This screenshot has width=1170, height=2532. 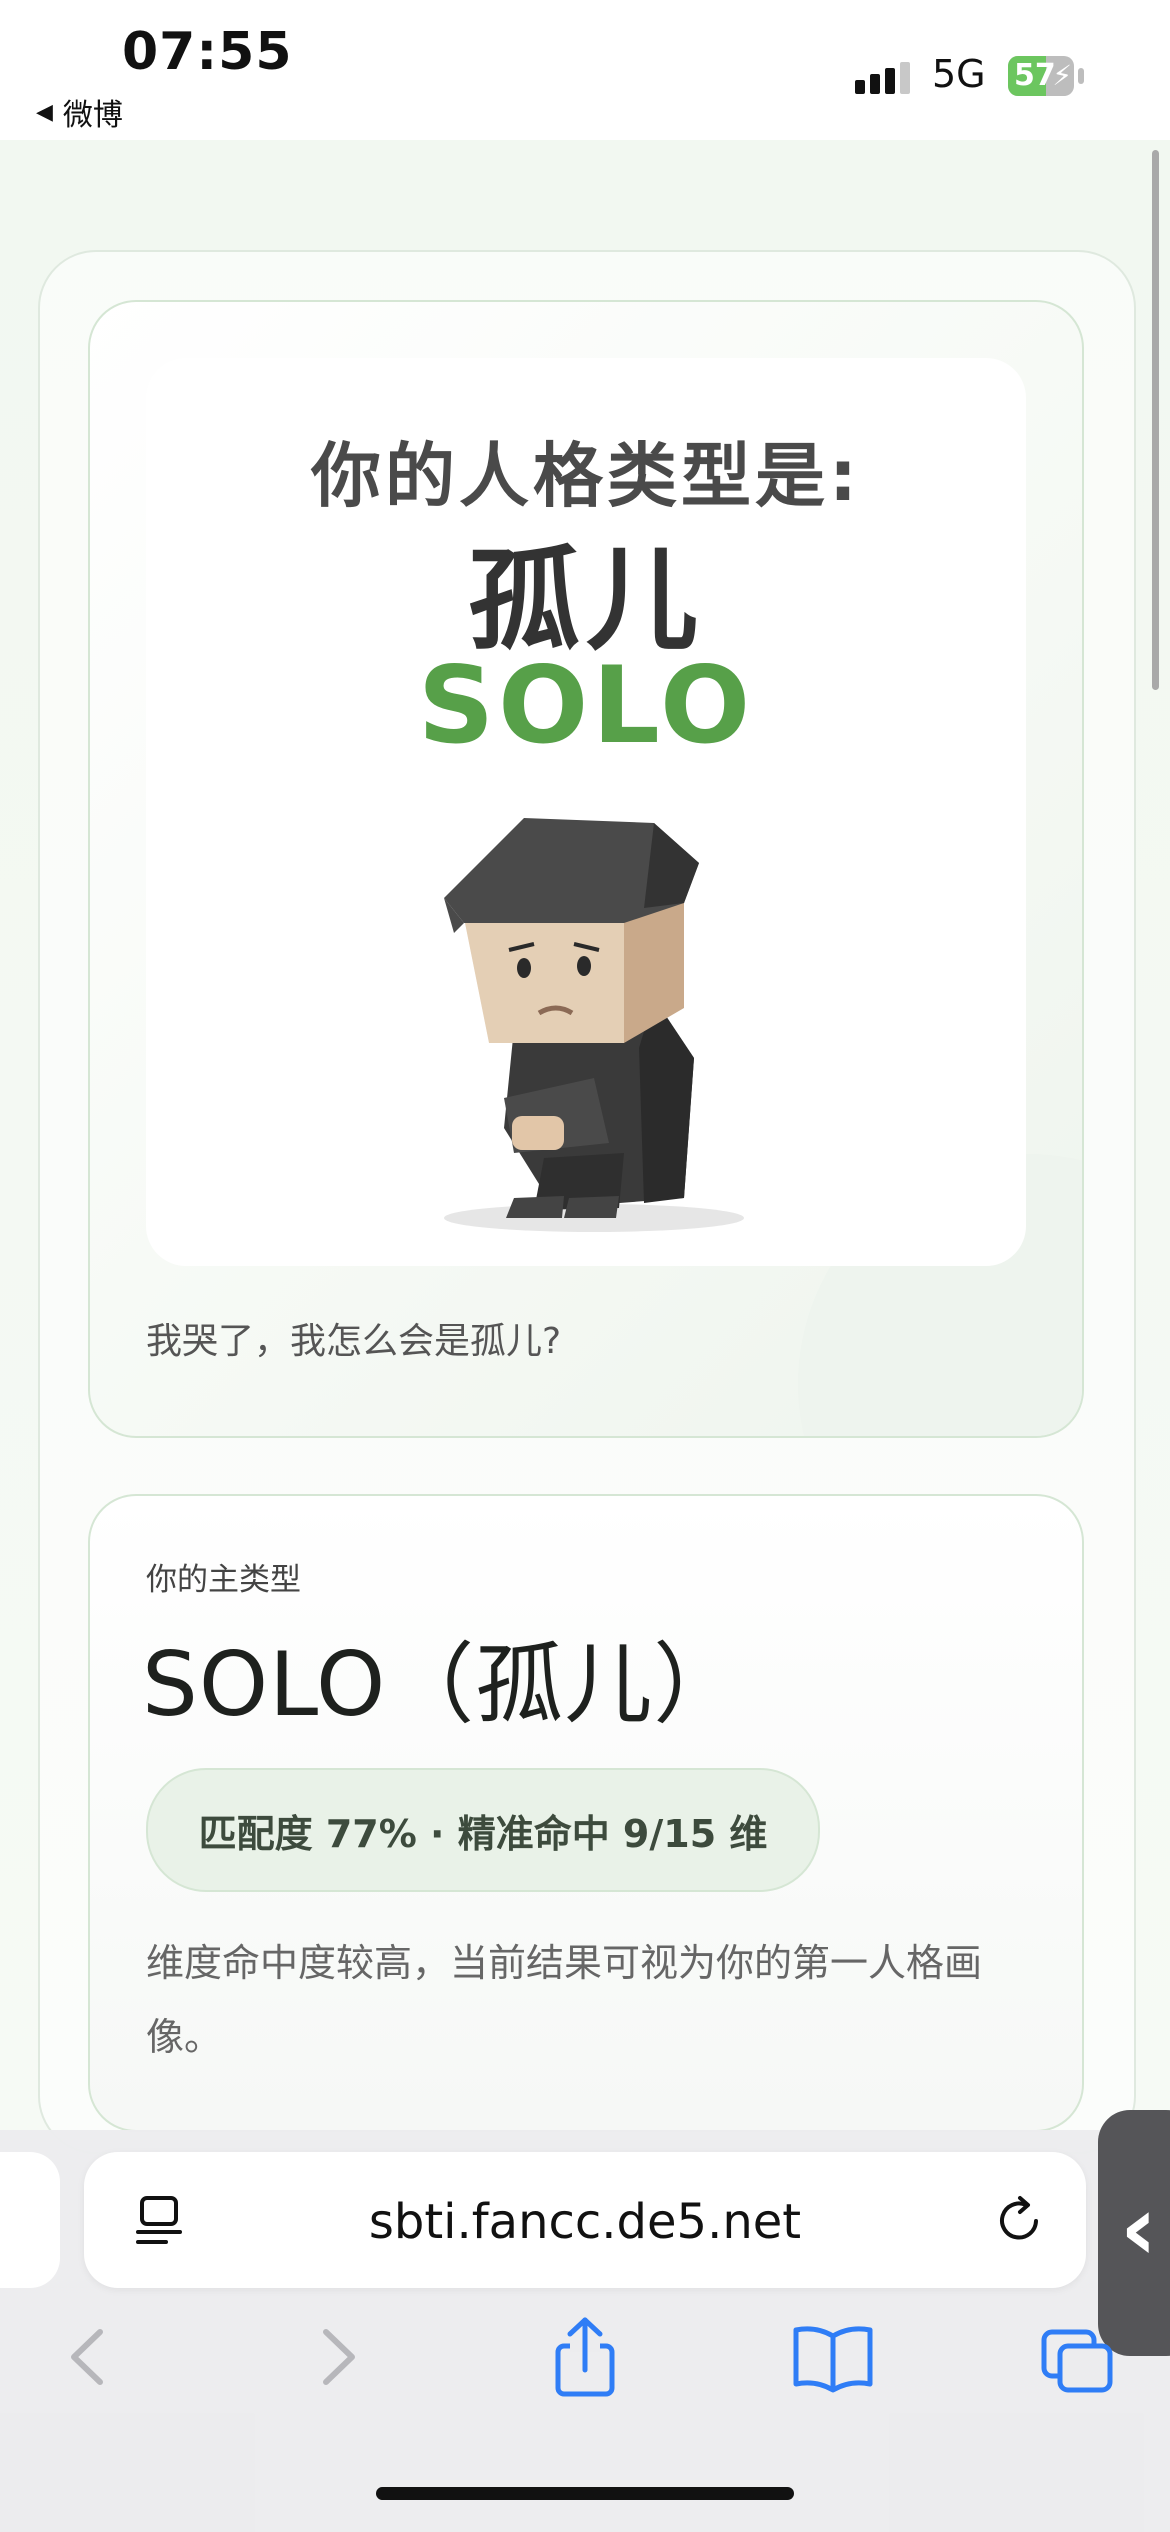 What do you see at coordinates (586, 476) in the screenshot?
I see `poster-heading: 你的人格类型是:` at bounding box center [586, 476].